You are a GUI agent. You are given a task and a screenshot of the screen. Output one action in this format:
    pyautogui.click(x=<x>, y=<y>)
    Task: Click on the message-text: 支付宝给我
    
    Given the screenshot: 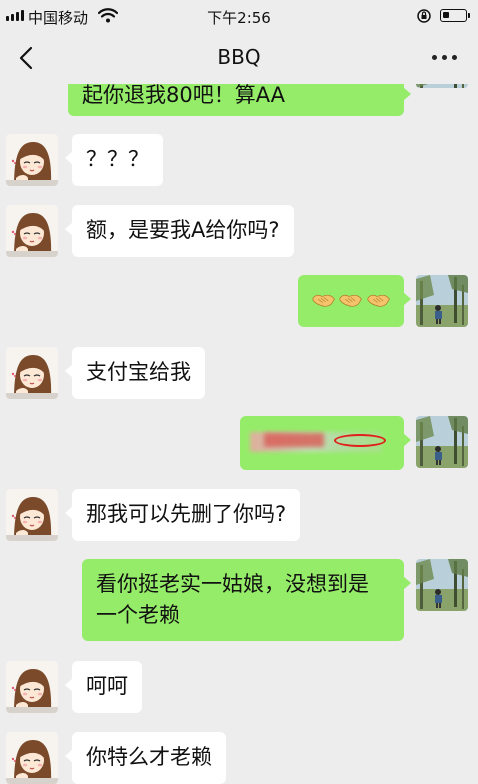 What is the action you would take?
    pyautogui.click(x=138, y=372)
    